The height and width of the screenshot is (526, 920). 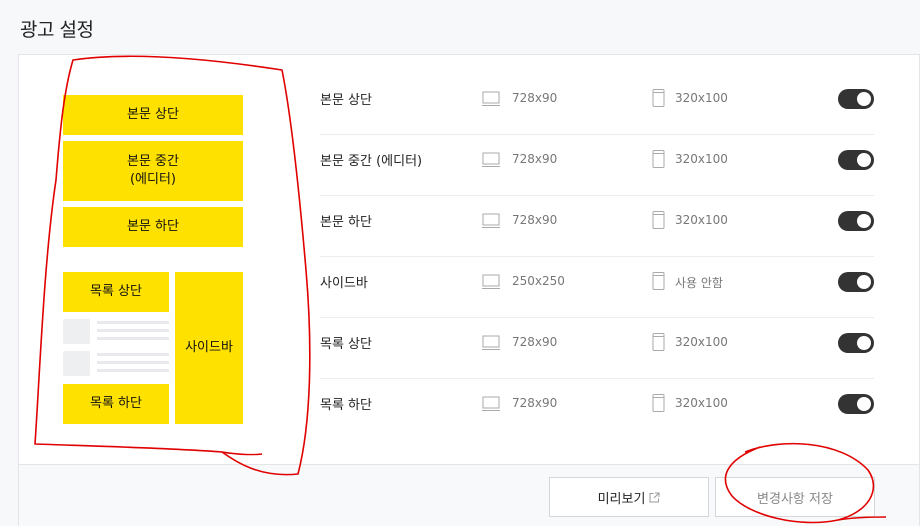 What do you see at coordinates (57, 30) in the screenshot?
I see `page-title: 광고 설정` at bounding box center [57, 30].